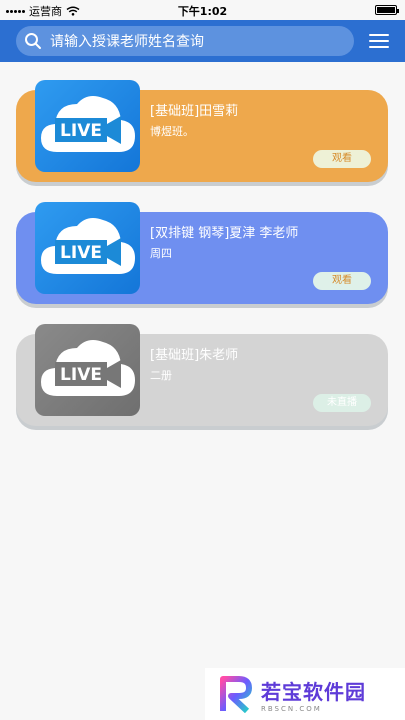 This screenshot has height=720, width=405. What do you see at coordinates (161, 375) in the screenshot?
I see `class-subtitle: 二册` at bounding box center [161, 375].